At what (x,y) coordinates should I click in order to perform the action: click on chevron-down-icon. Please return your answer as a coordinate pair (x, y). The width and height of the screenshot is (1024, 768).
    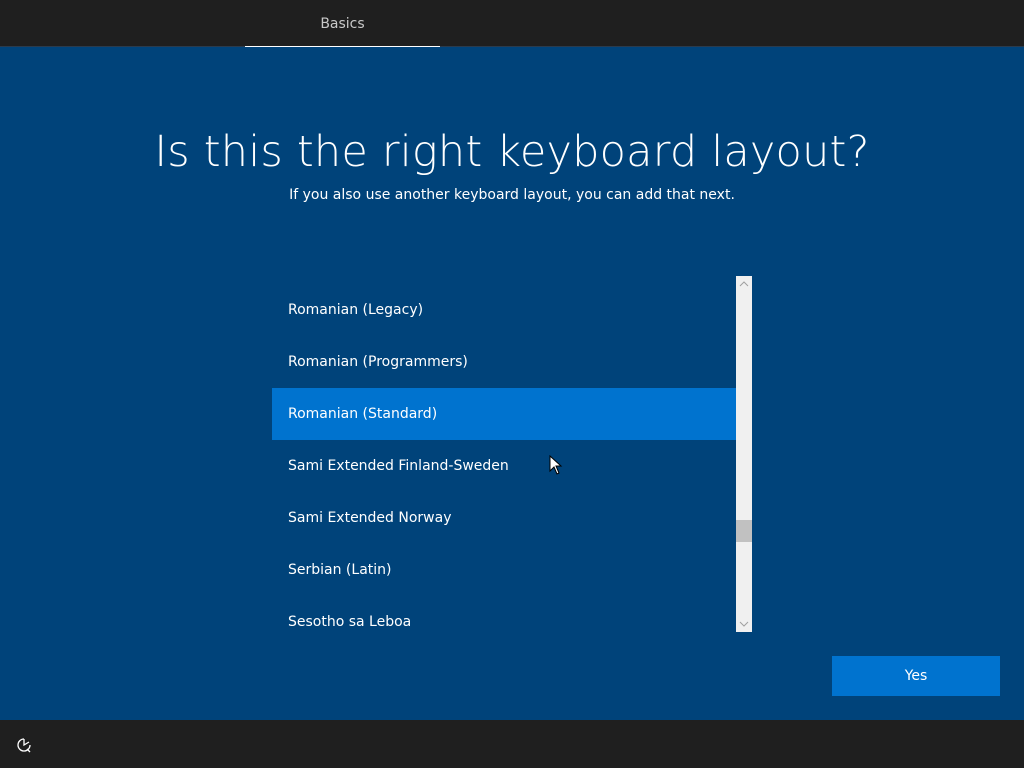
    Looking at the image, I should click on (744, 624).